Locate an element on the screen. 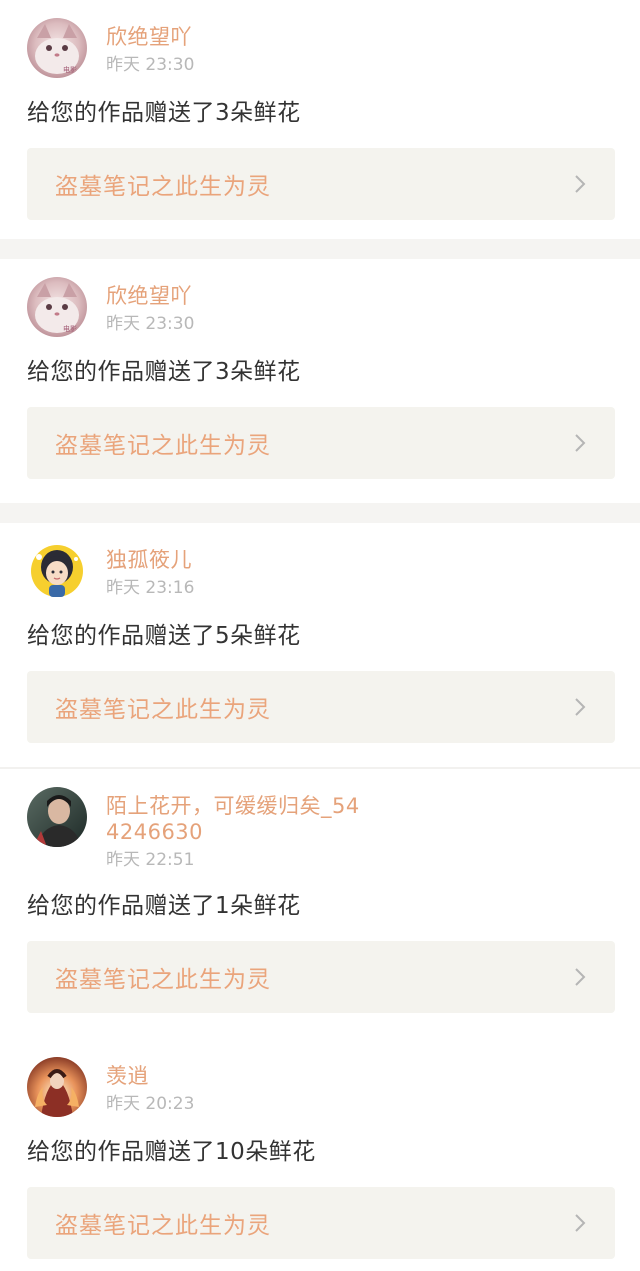 This screenshot has height=1271, width=640. notification-header: 羡逍 昨天 20:23 is located at coordinates (320, 1078).